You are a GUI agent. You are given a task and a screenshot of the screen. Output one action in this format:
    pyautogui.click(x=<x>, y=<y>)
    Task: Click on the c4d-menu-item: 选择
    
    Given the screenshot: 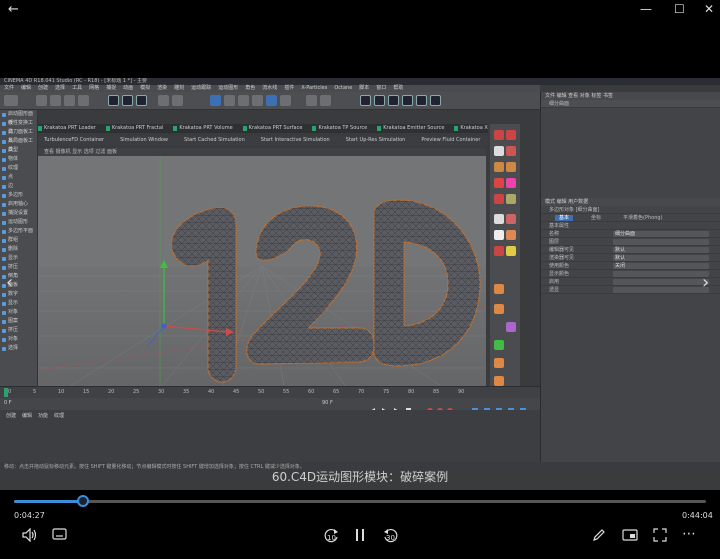 What is the action you would take?
    pyautogui.click(x=60, y=88)
    